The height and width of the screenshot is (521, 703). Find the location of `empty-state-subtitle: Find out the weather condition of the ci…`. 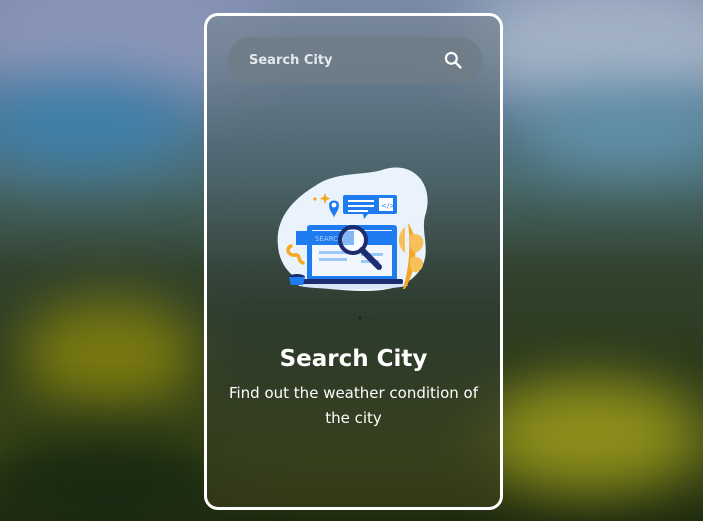

empty-state-subtitle: Find out the weather condition of the ci… is located at coordinates (353, 405).